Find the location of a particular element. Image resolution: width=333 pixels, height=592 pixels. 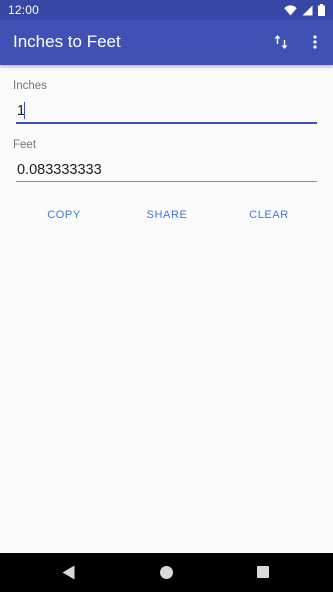

app-bar: Inches to Feet is located at coordinates (166, 42).